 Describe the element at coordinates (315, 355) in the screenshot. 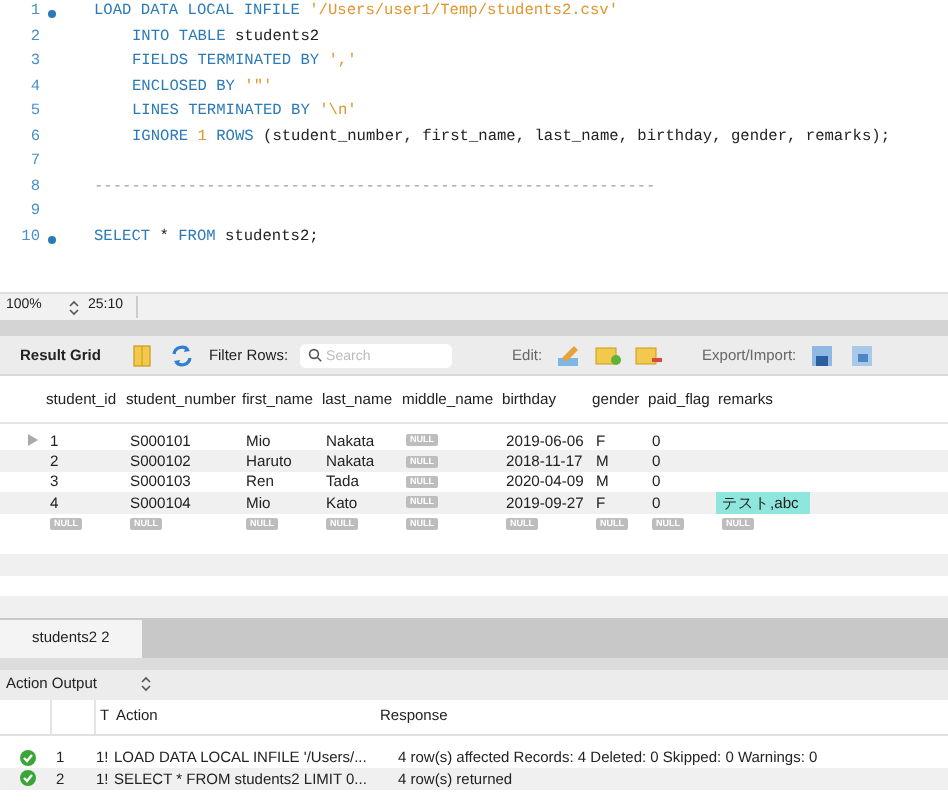

I see `search-icon` at that location.